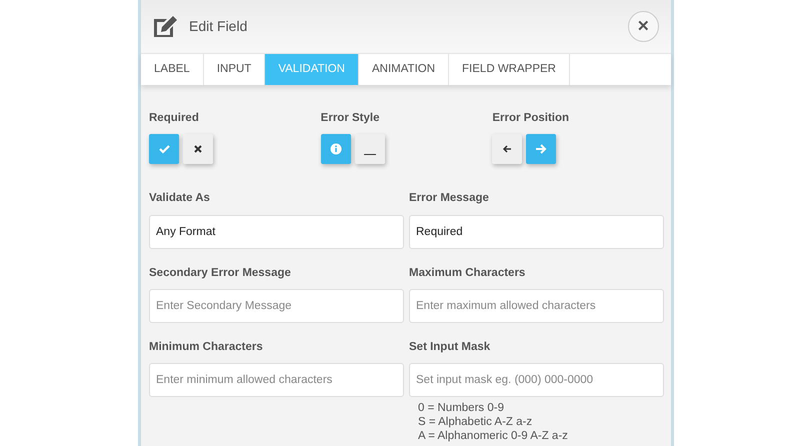 This screenshot has height=446, width=810. I want to click on field-label: Maximum Characters, so click(467, 273).